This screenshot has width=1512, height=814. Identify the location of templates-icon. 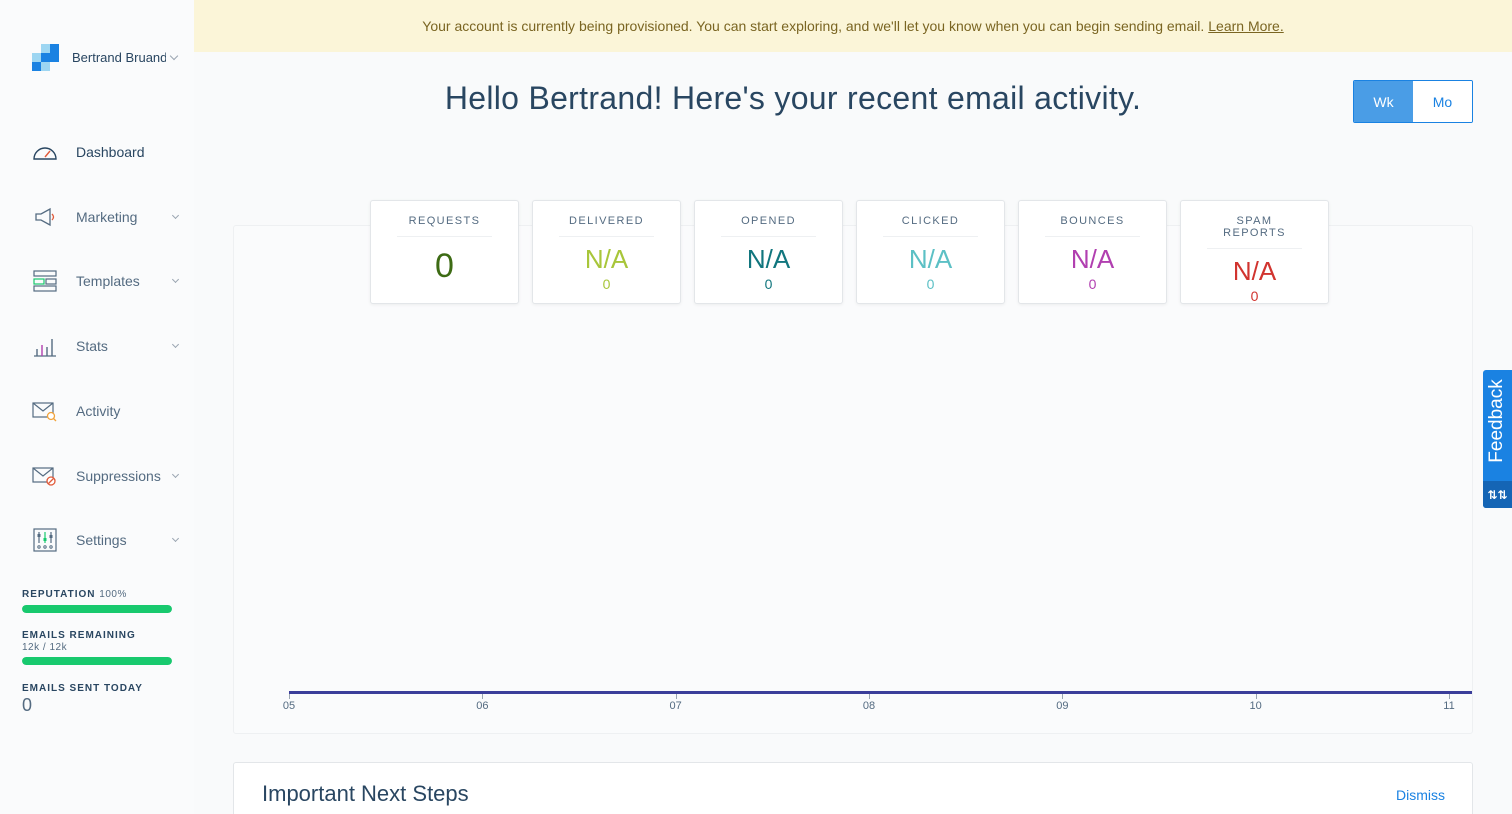
(45, 281).